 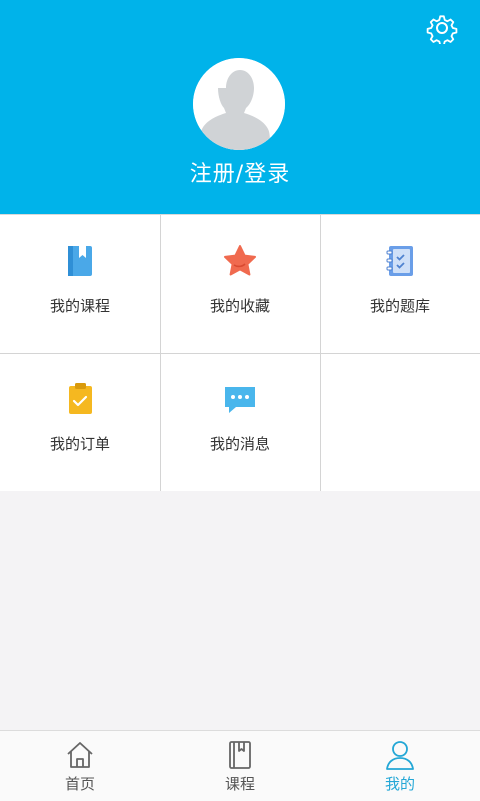 I want to click on avatar, so click(x=239, y=104).